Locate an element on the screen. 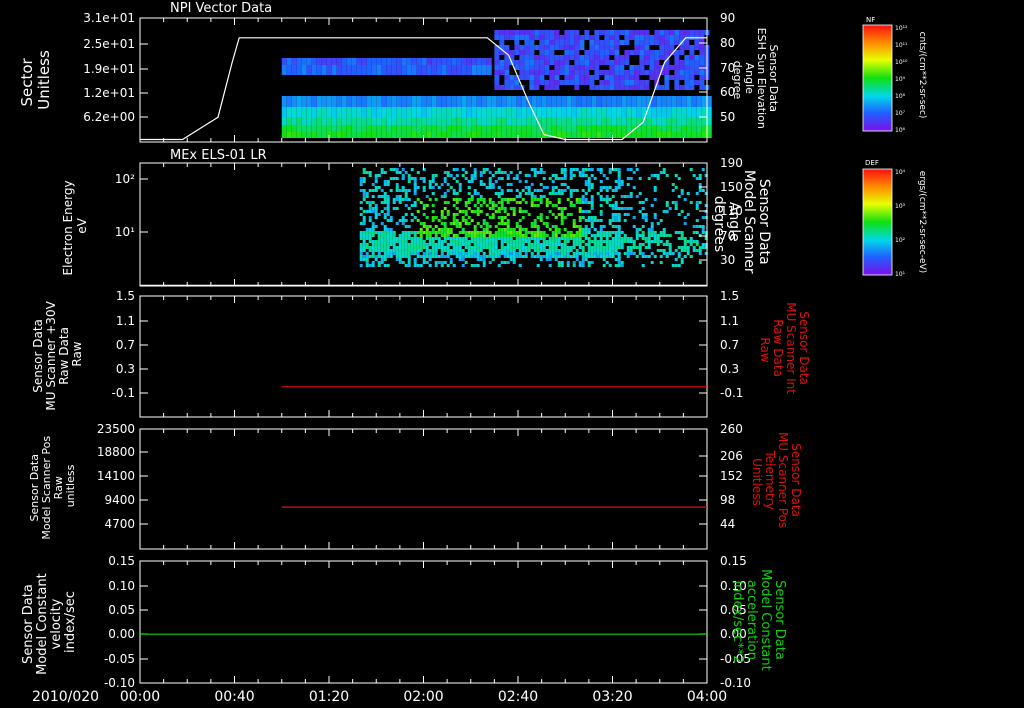  right-tick-label: 0.3 is located at coordinates (729, 369).